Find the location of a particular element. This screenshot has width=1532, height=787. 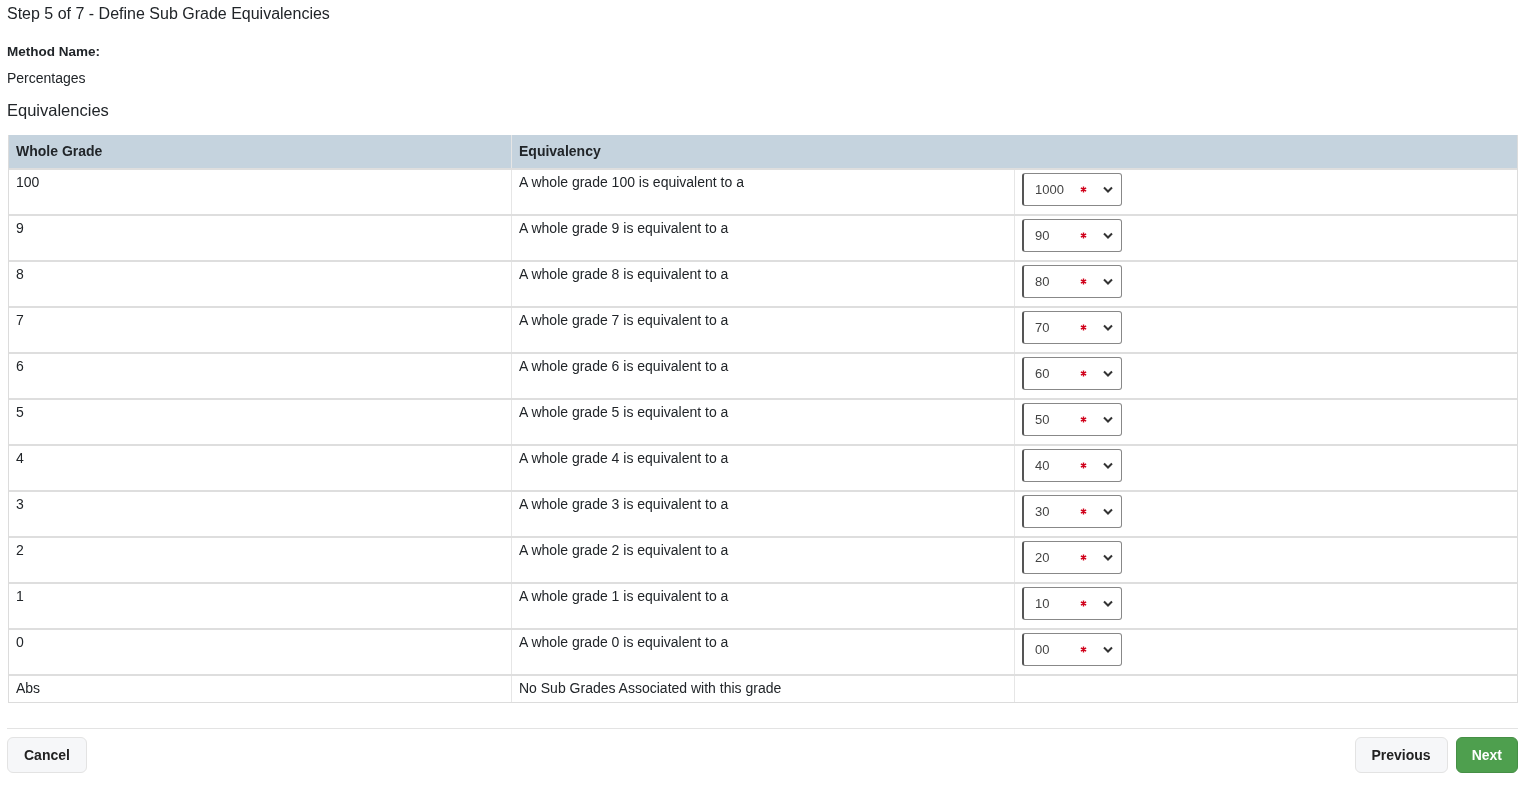

column-header: Equivalency is located at coordinates (560, 151).